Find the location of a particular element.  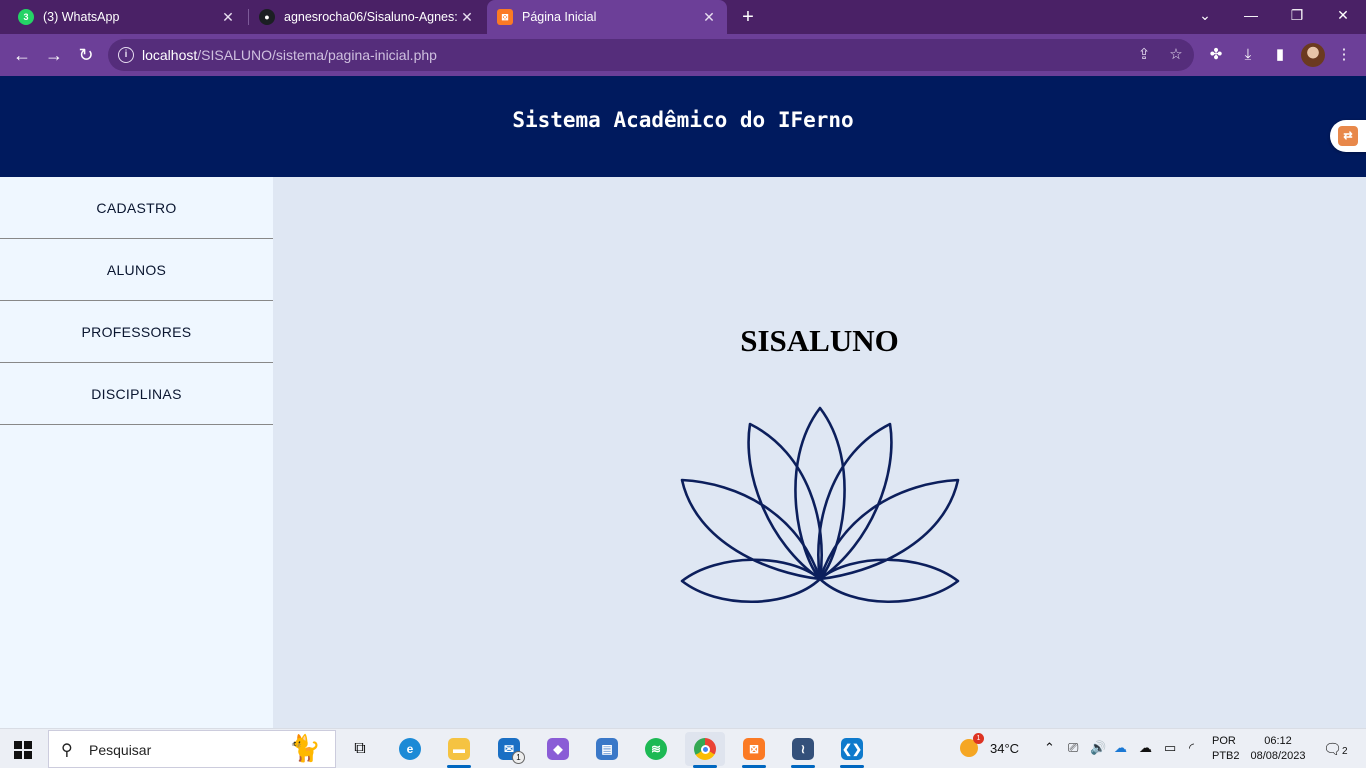

tray-chevron-up-icon: ⌃ is located at coordinates (1049, 748).